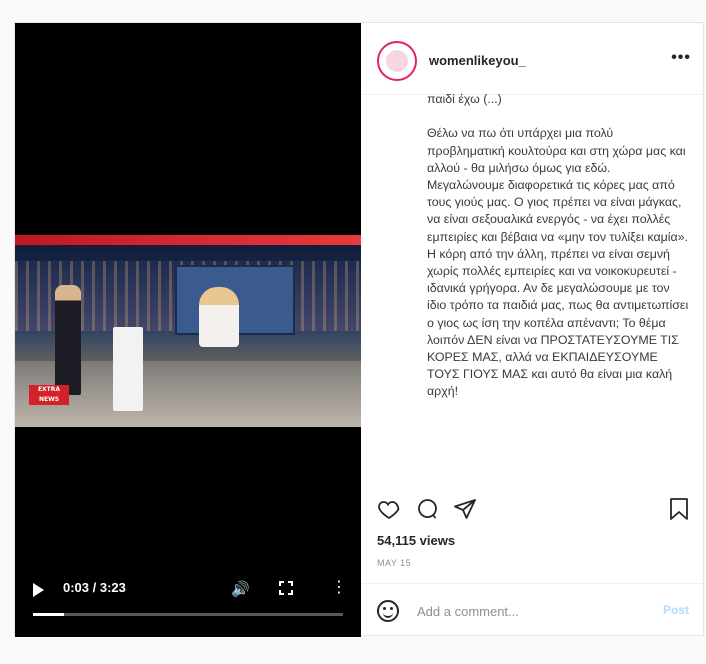 The image size is (706, 664). Describe the element at coordinates (477, 60) in the screenshot. I see `username-link: womenlikeyou_` at that location.